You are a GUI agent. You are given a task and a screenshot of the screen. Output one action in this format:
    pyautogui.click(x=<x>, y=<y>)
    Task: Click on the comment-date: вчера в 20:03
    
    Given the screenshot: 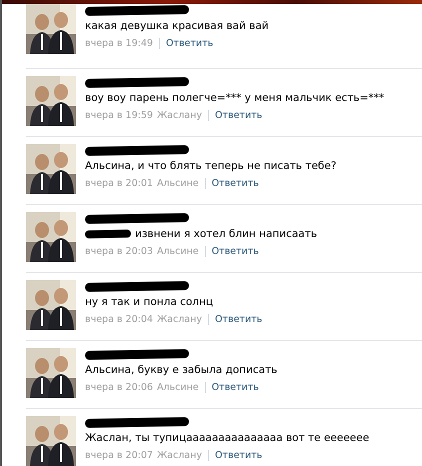 What is the action you would take?
    pyautogui.click(x=119, y=251)
    